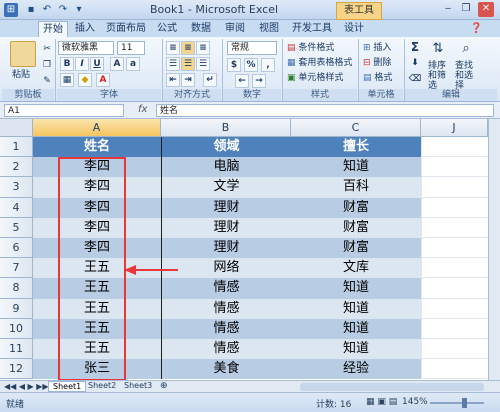 The image size is (500, 412). Describe the element at coordinates (67, 386) in the screenshot. I see `sheet-tab-1: Sheet1` at that location.